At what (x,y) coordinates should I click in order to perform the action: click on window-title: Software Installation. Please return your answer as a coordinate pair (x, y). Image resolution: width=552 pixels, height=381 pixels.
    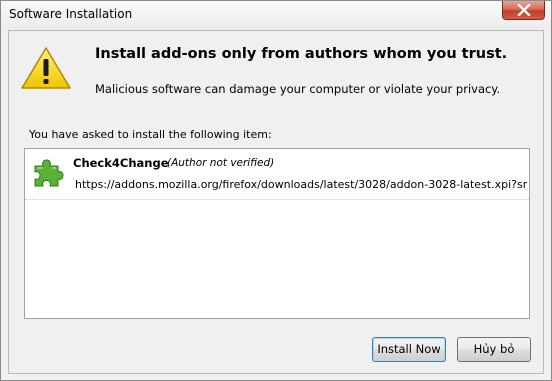
    Looking at the image, I should click on (71, 14).